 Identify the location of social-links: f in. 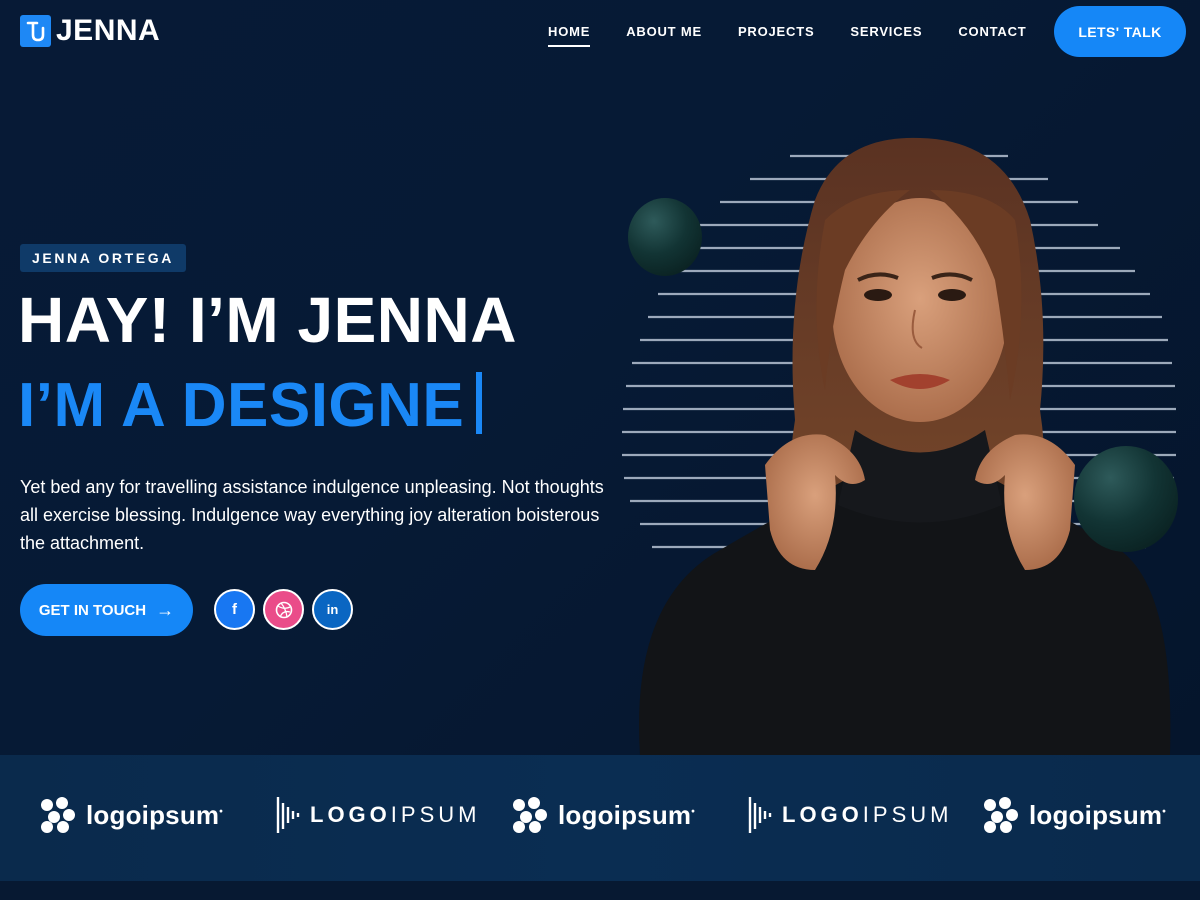
(287, 609).